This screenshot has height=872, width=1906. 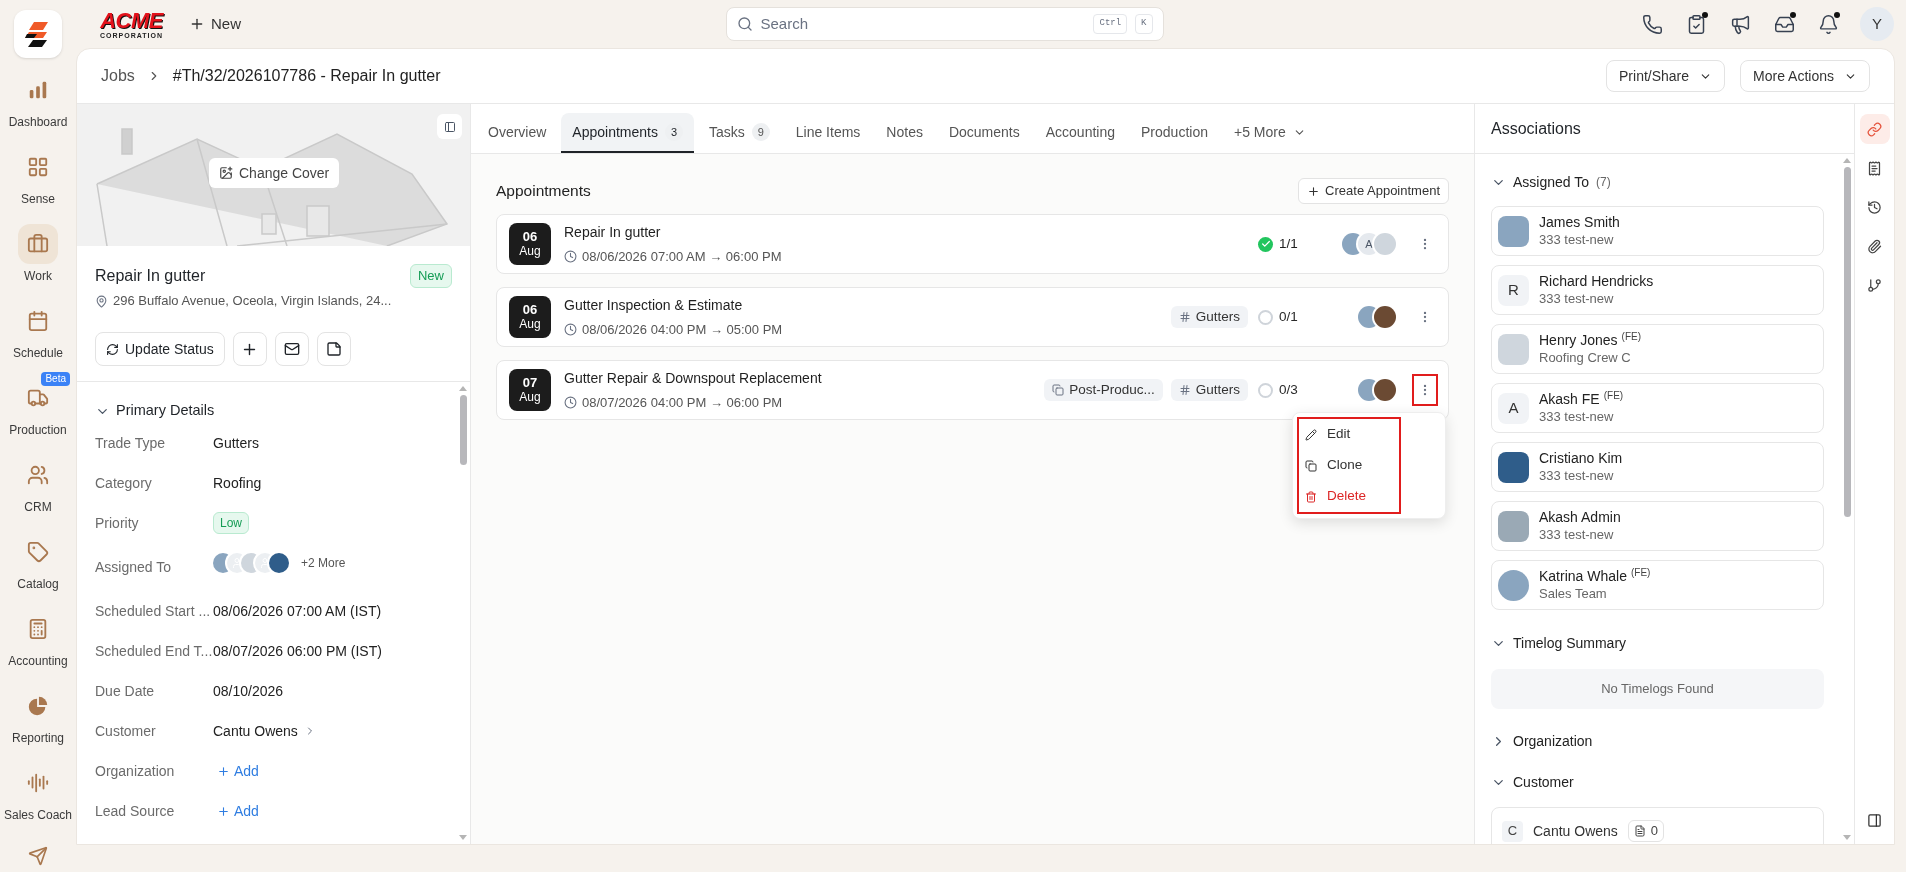 I want to click on shortcut-key: K, so click(x=1144, y=24).